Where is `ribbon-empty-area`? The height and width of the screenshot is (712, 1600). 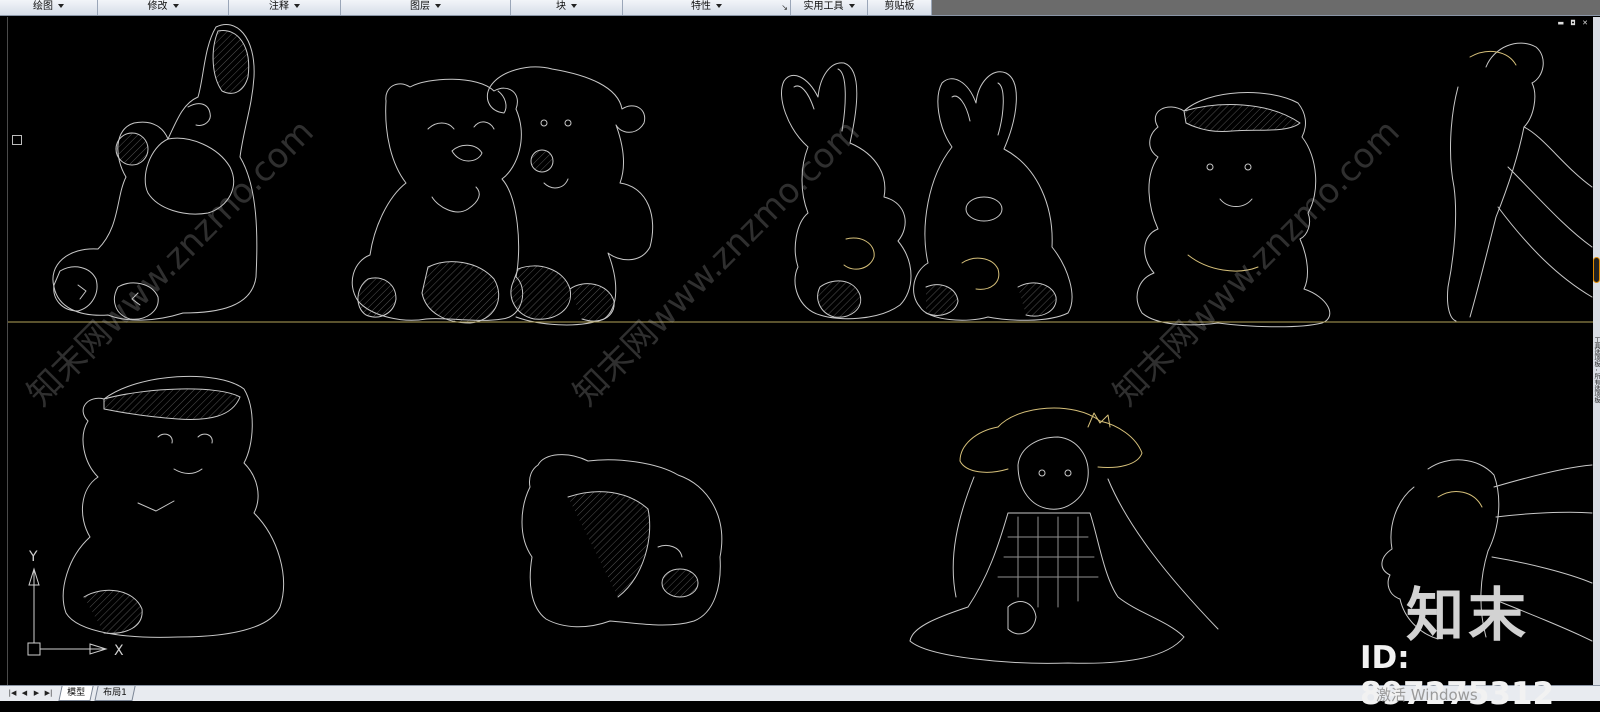 ribbon-empty-area is located at coordinates (1266, 7).